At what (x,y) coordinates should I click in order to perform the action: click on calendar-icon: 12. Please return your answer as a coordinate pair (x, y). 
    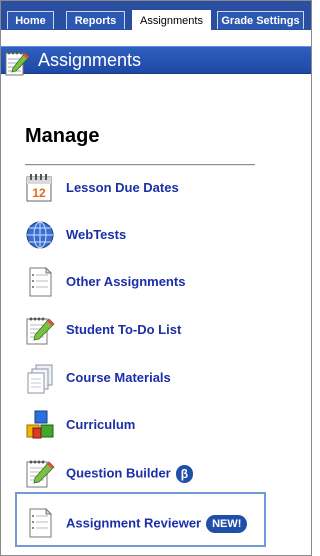
    Looking at the image, I should click on (40, 188).